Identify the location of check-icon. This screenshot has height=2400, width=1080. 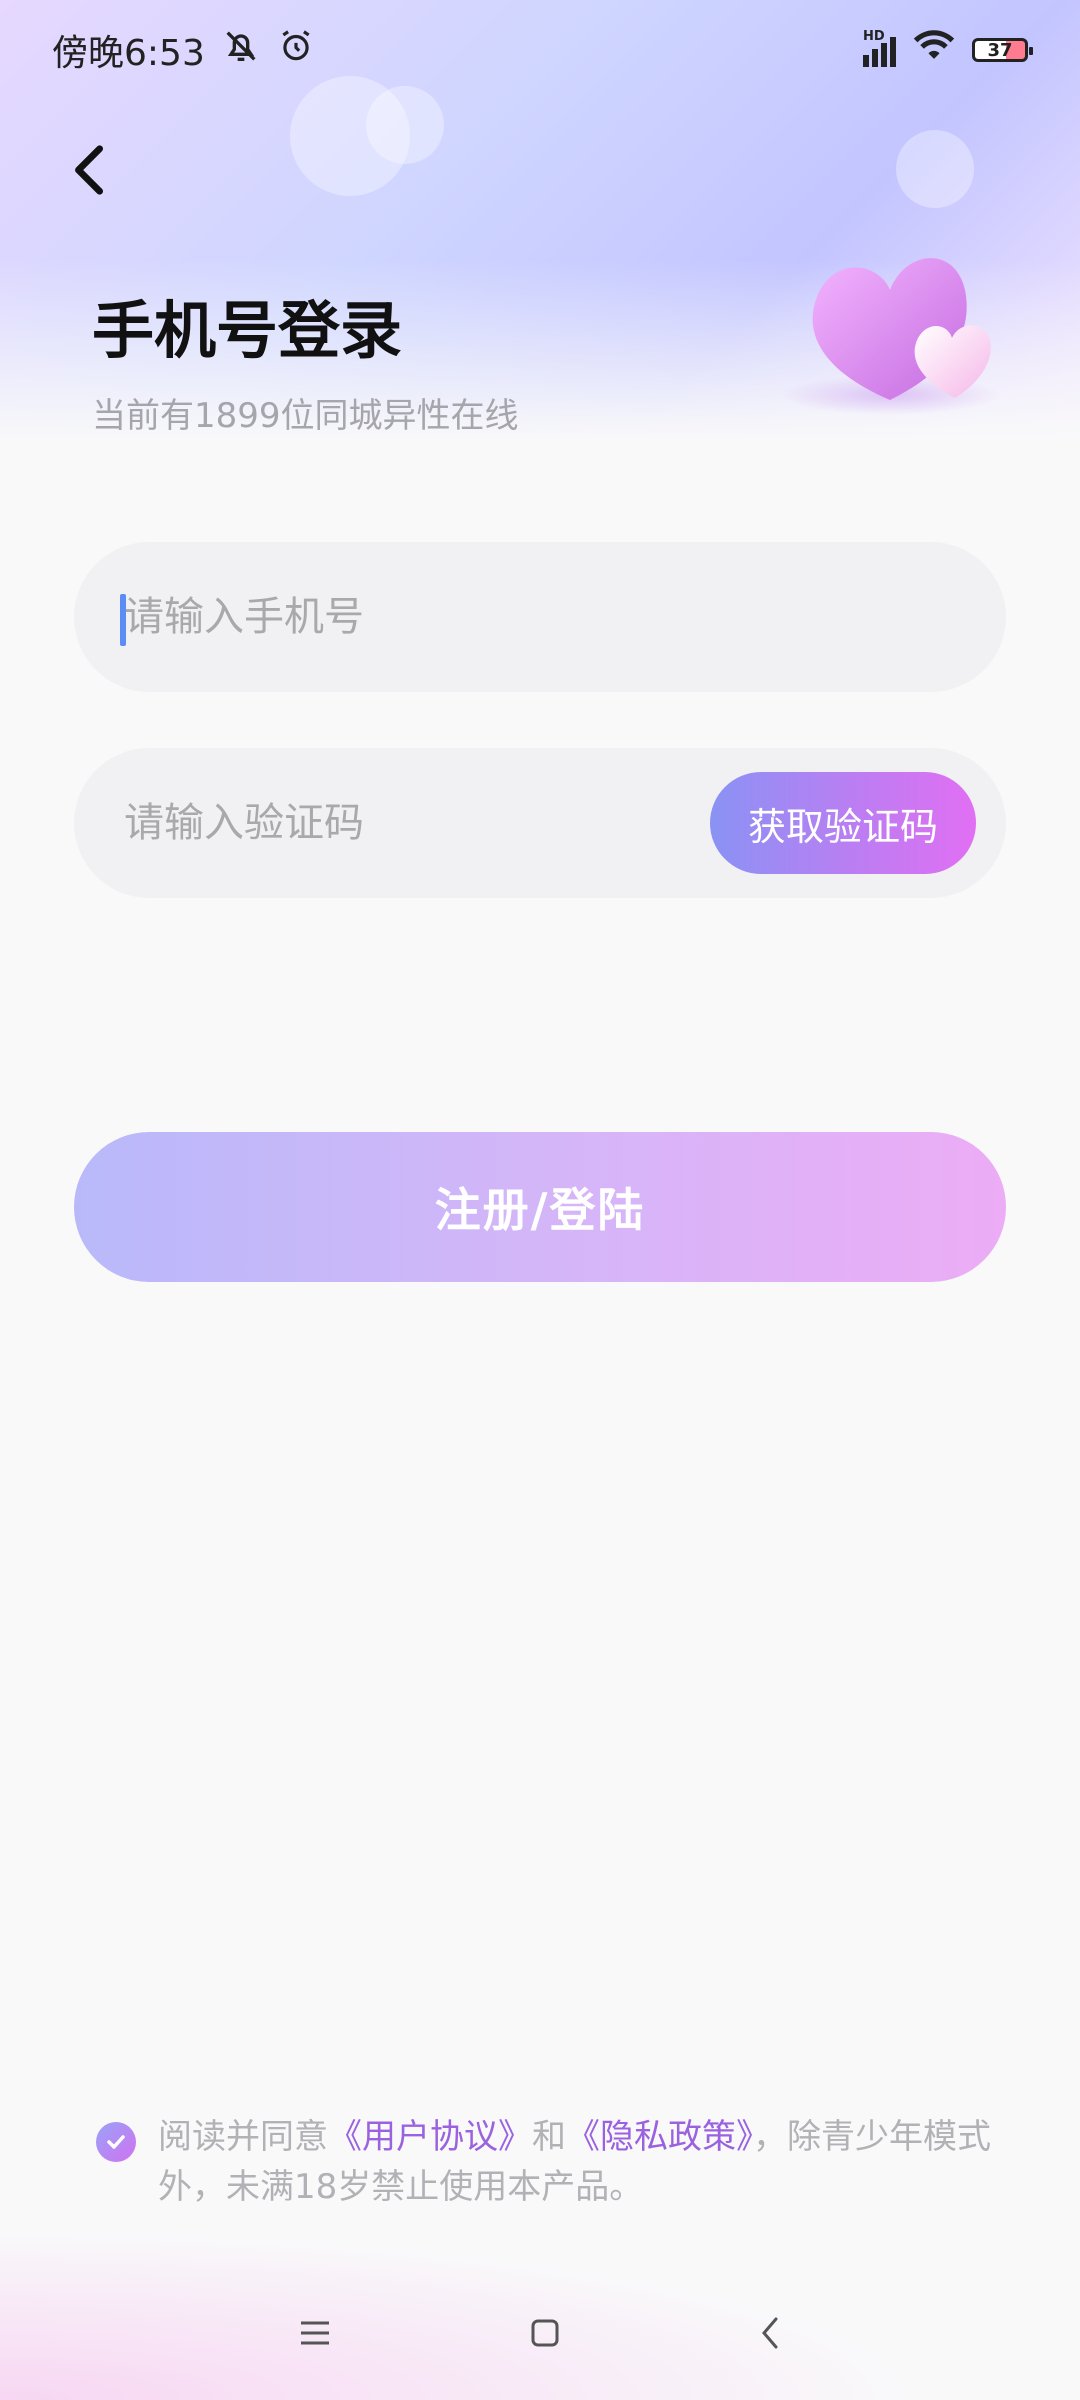
(116, 2142).